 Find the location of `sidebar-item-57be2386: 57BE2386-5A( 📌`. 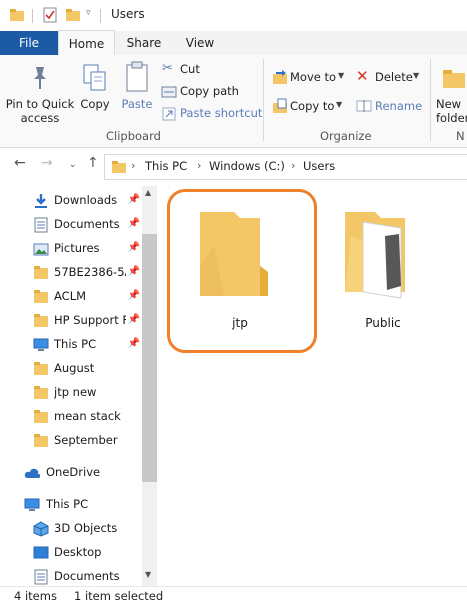

sidebar-item-57be2386: 57BE2386-5A( 📌 is located at coordinates (71, 273).